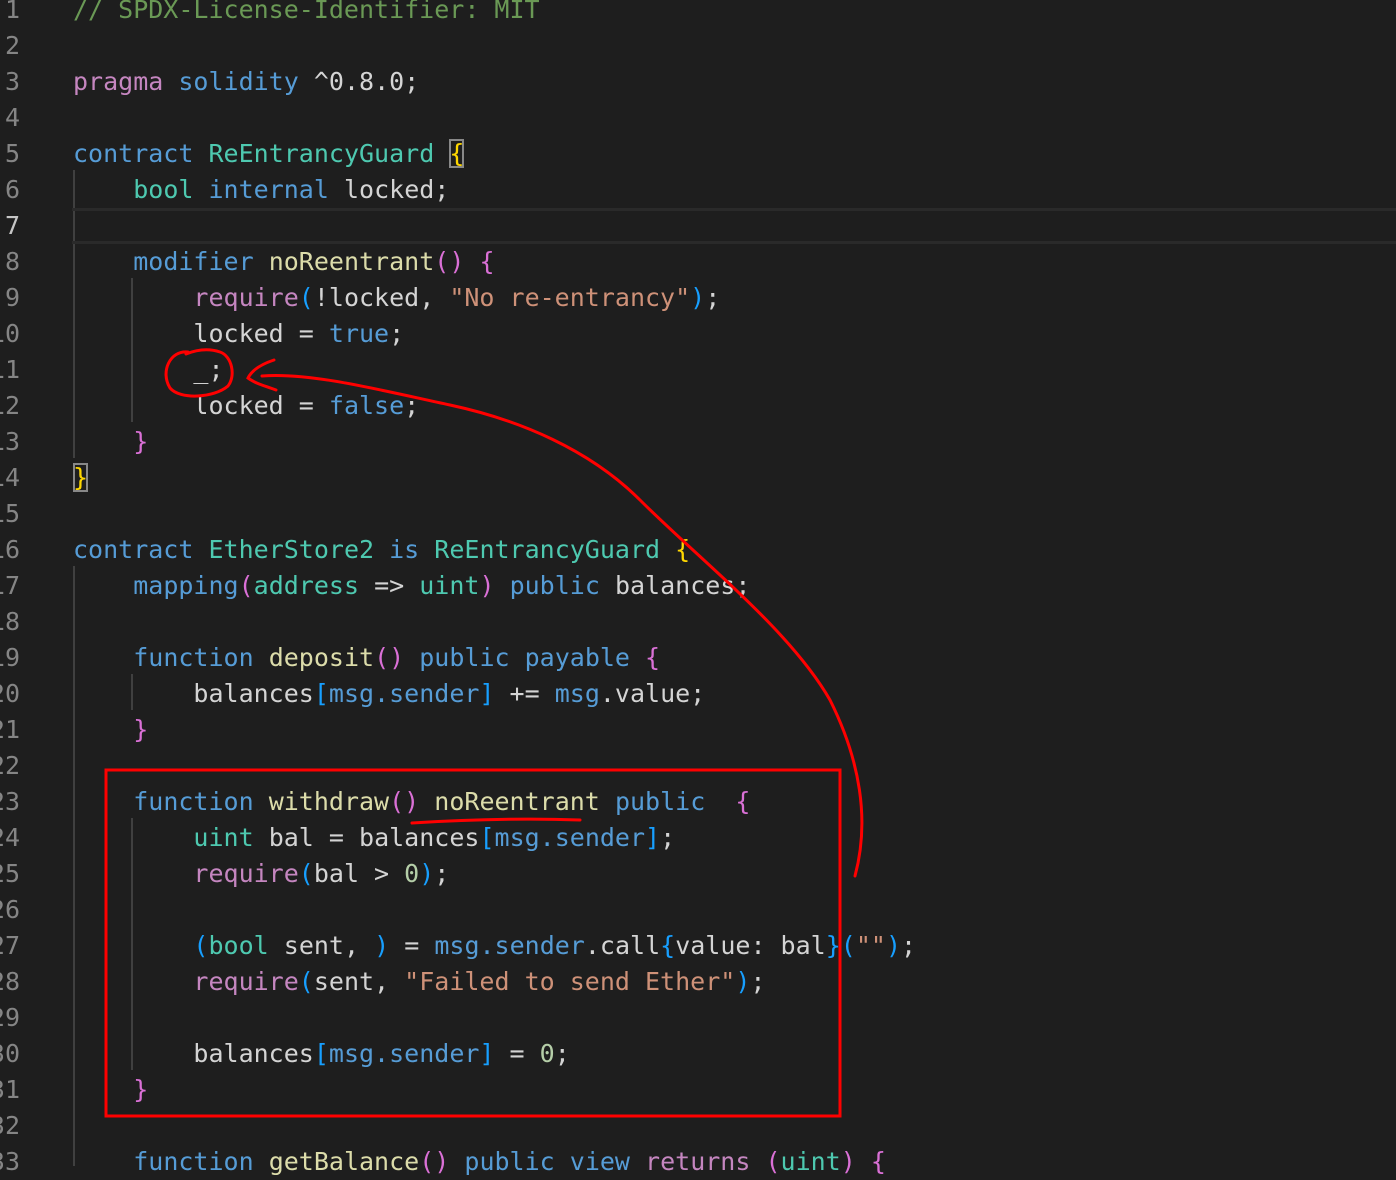 The height and width of the screenshot is (1180, 1396). What do you see at coordinates (12, 189) in the screenshot?
I see `line-number: 6` at bounding box center [12, 189].